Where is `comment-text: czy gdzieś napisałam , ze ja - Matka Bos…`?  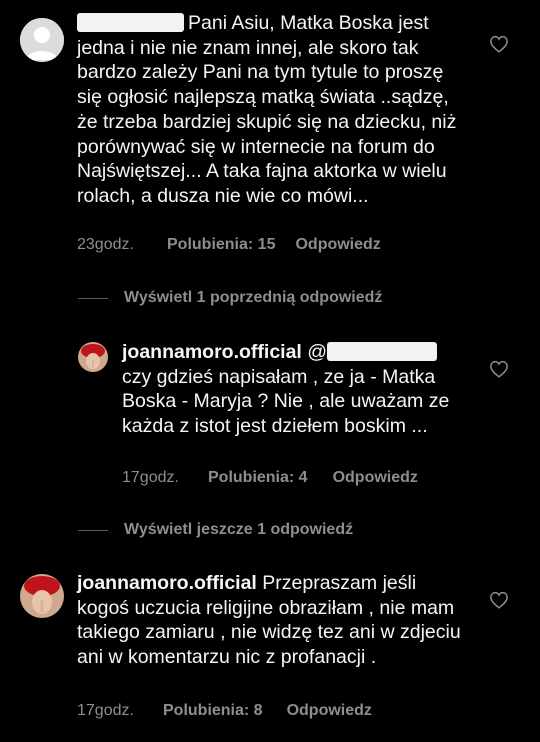 comment-text: czy gdzieś napisałam , ze ja - Matka Bos… is located at coordinates (288, 401).